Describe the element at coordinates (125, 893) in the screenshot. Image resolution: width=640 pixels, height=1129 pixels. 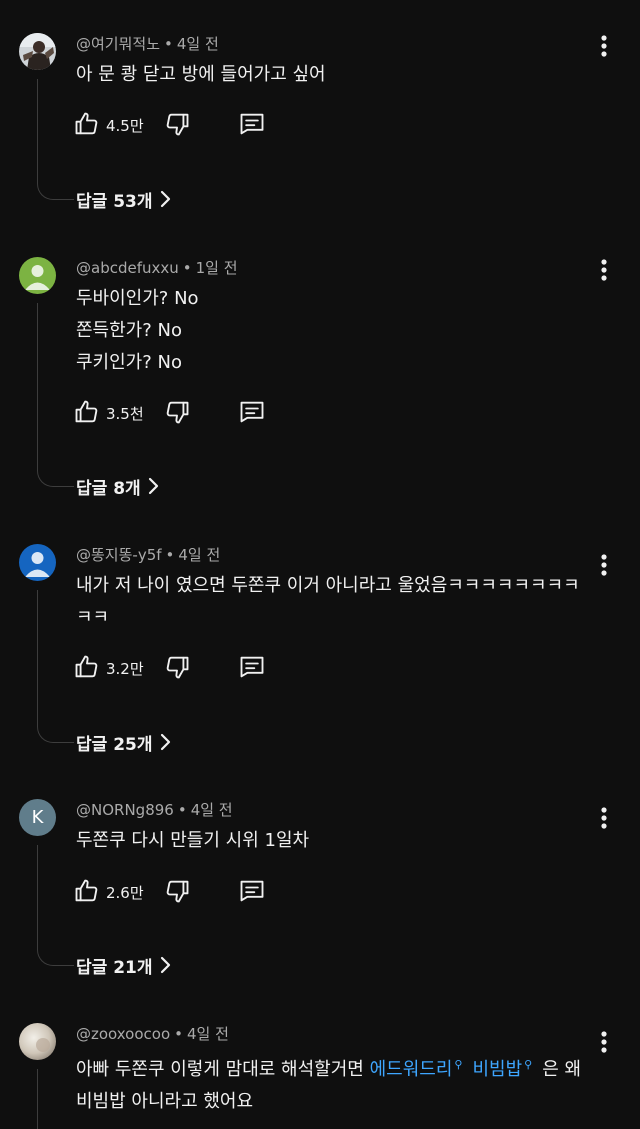
I see `like-count: 2.6만` at that location.